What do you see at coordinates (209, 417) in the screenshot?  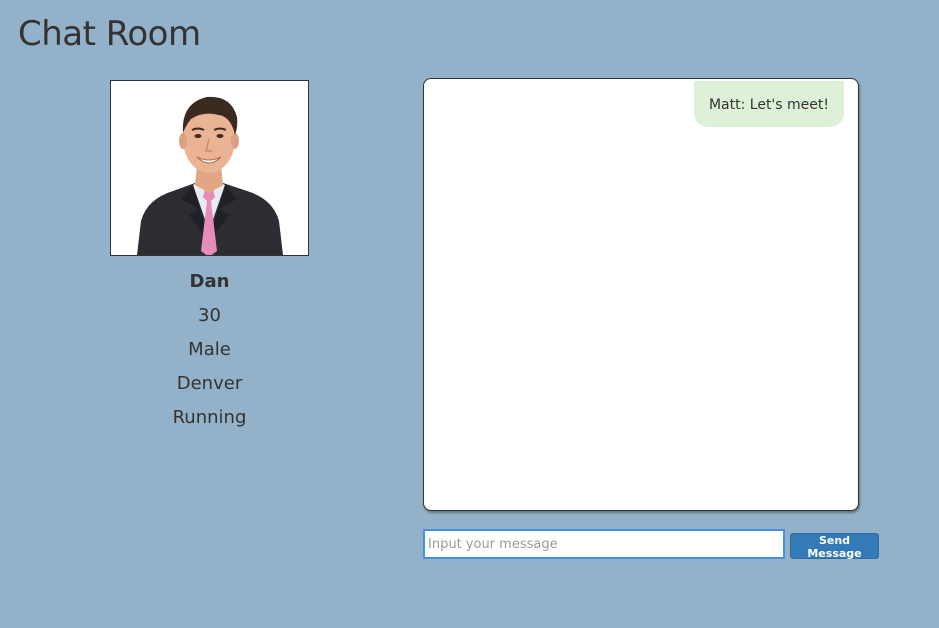 I see `profile-hobby: Running` at bounding box center [209, 417].